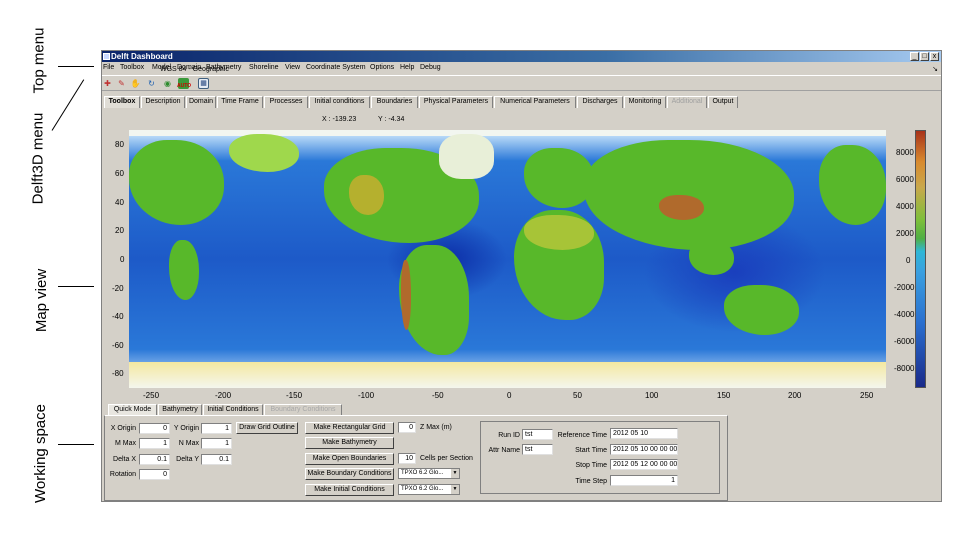  I want to click on panel-tab-quick-mode: Quick Mode, so click(132, 409).